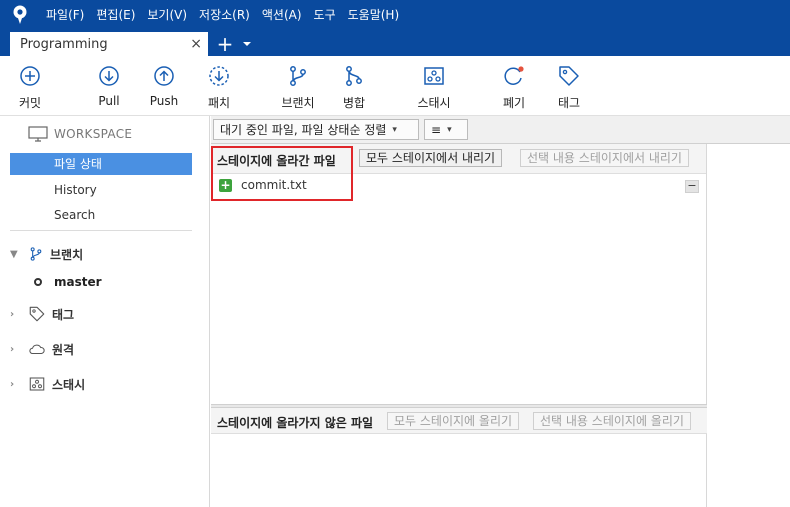 The image size is (790, 507). Describe the element at coordinates (17, 254) in the screenshot. I see `chevron-down-icon: ▼` at that location.